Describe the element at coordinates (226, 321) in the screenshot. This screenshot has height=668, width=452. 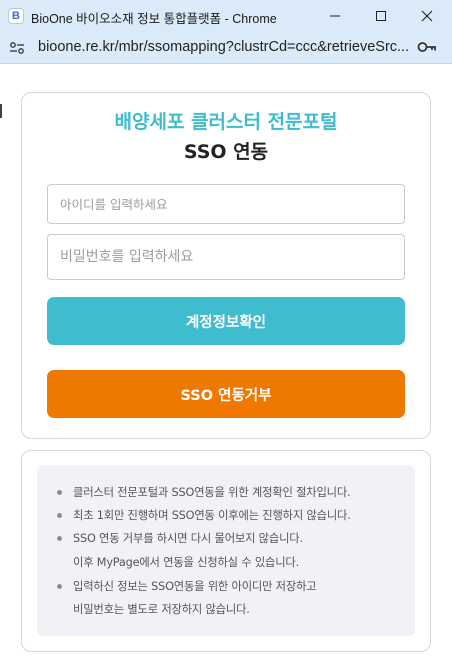
I see `confirm-account-button: 계정정보확인` at that location.